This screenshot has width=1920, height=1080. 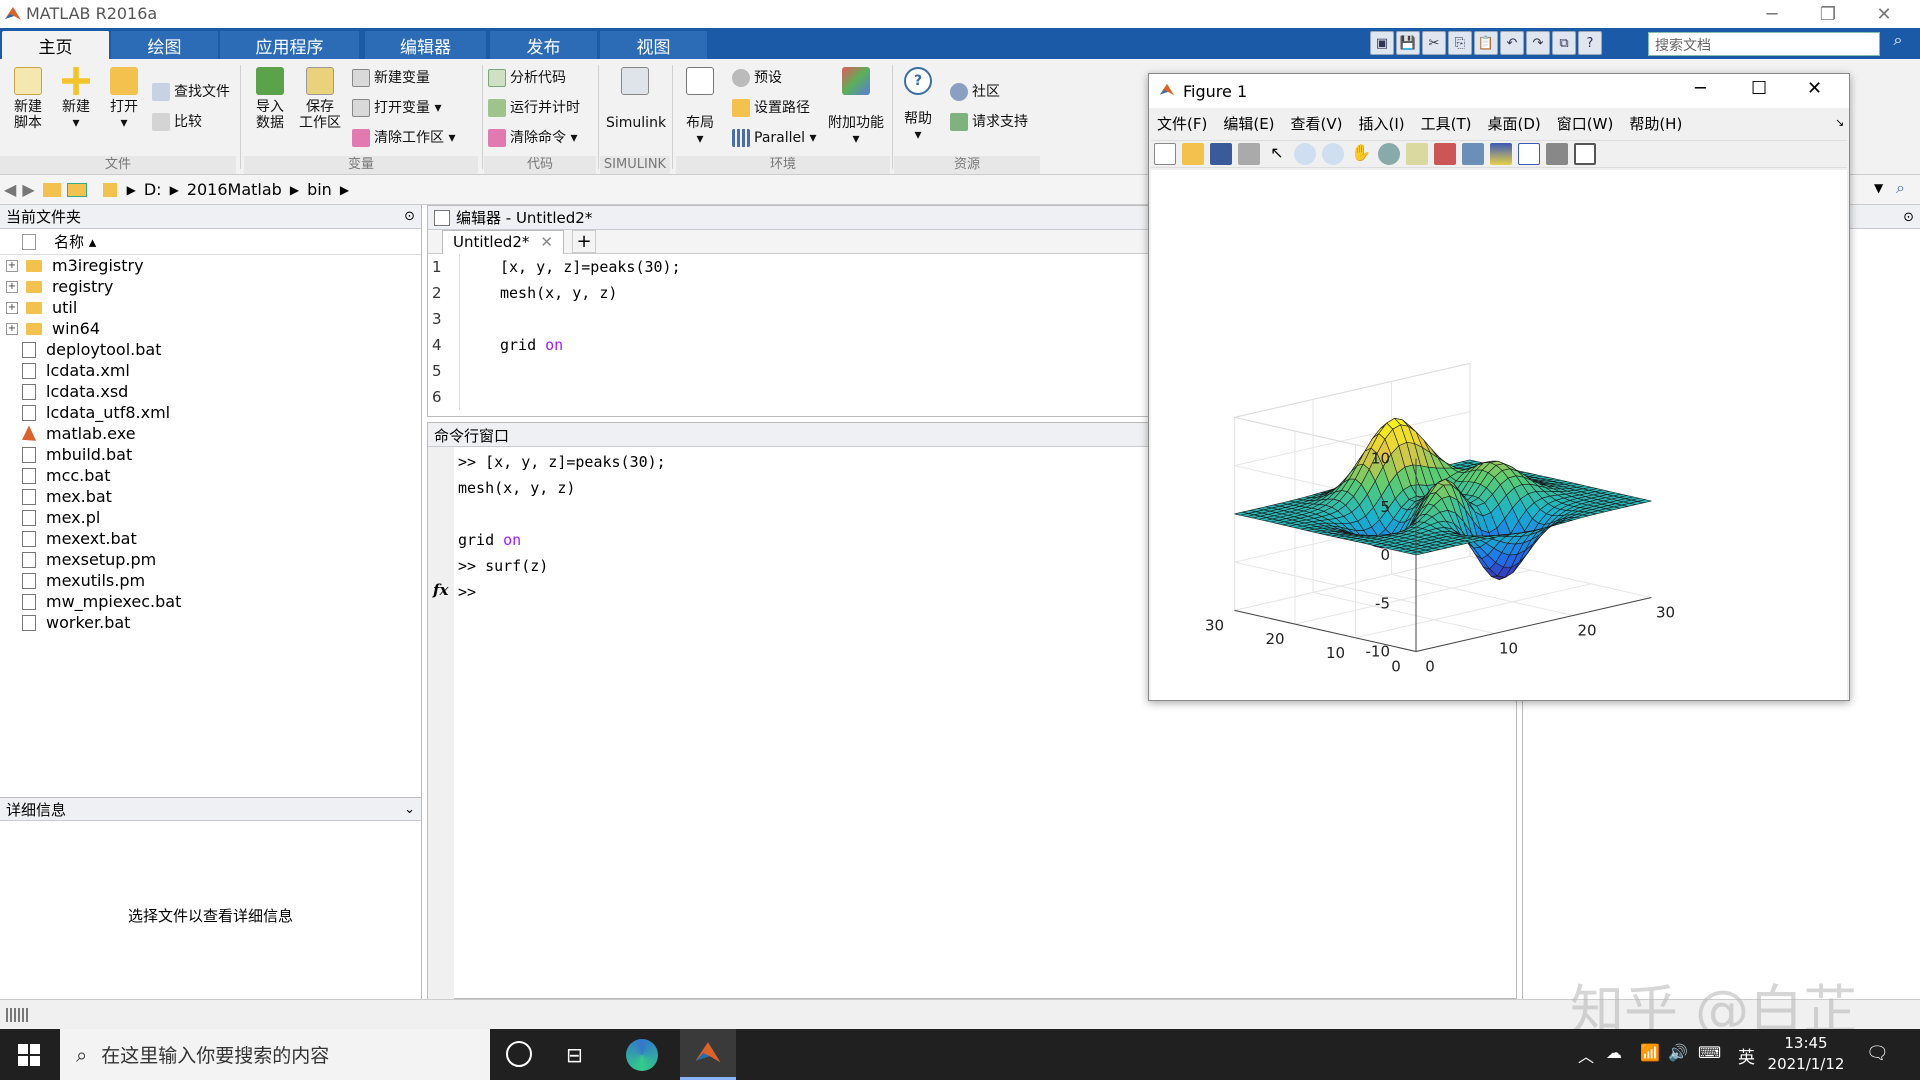 I want to click on figure-menu-item: 工具(T), so click(x=1446, y=123).